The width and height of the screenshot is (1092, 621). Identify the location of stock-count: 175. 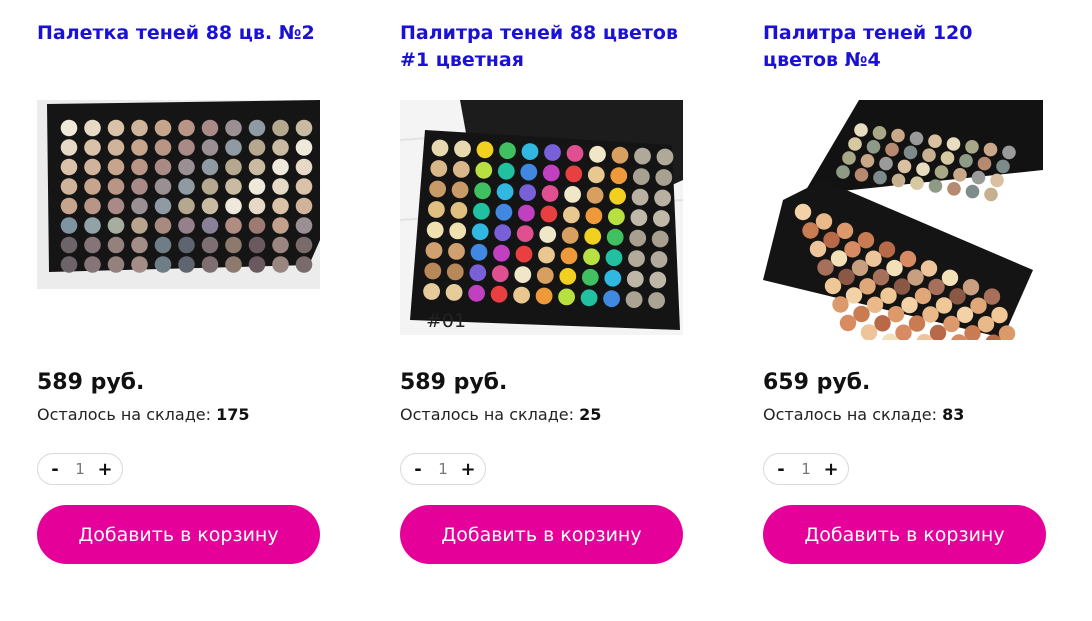
(233, 414).